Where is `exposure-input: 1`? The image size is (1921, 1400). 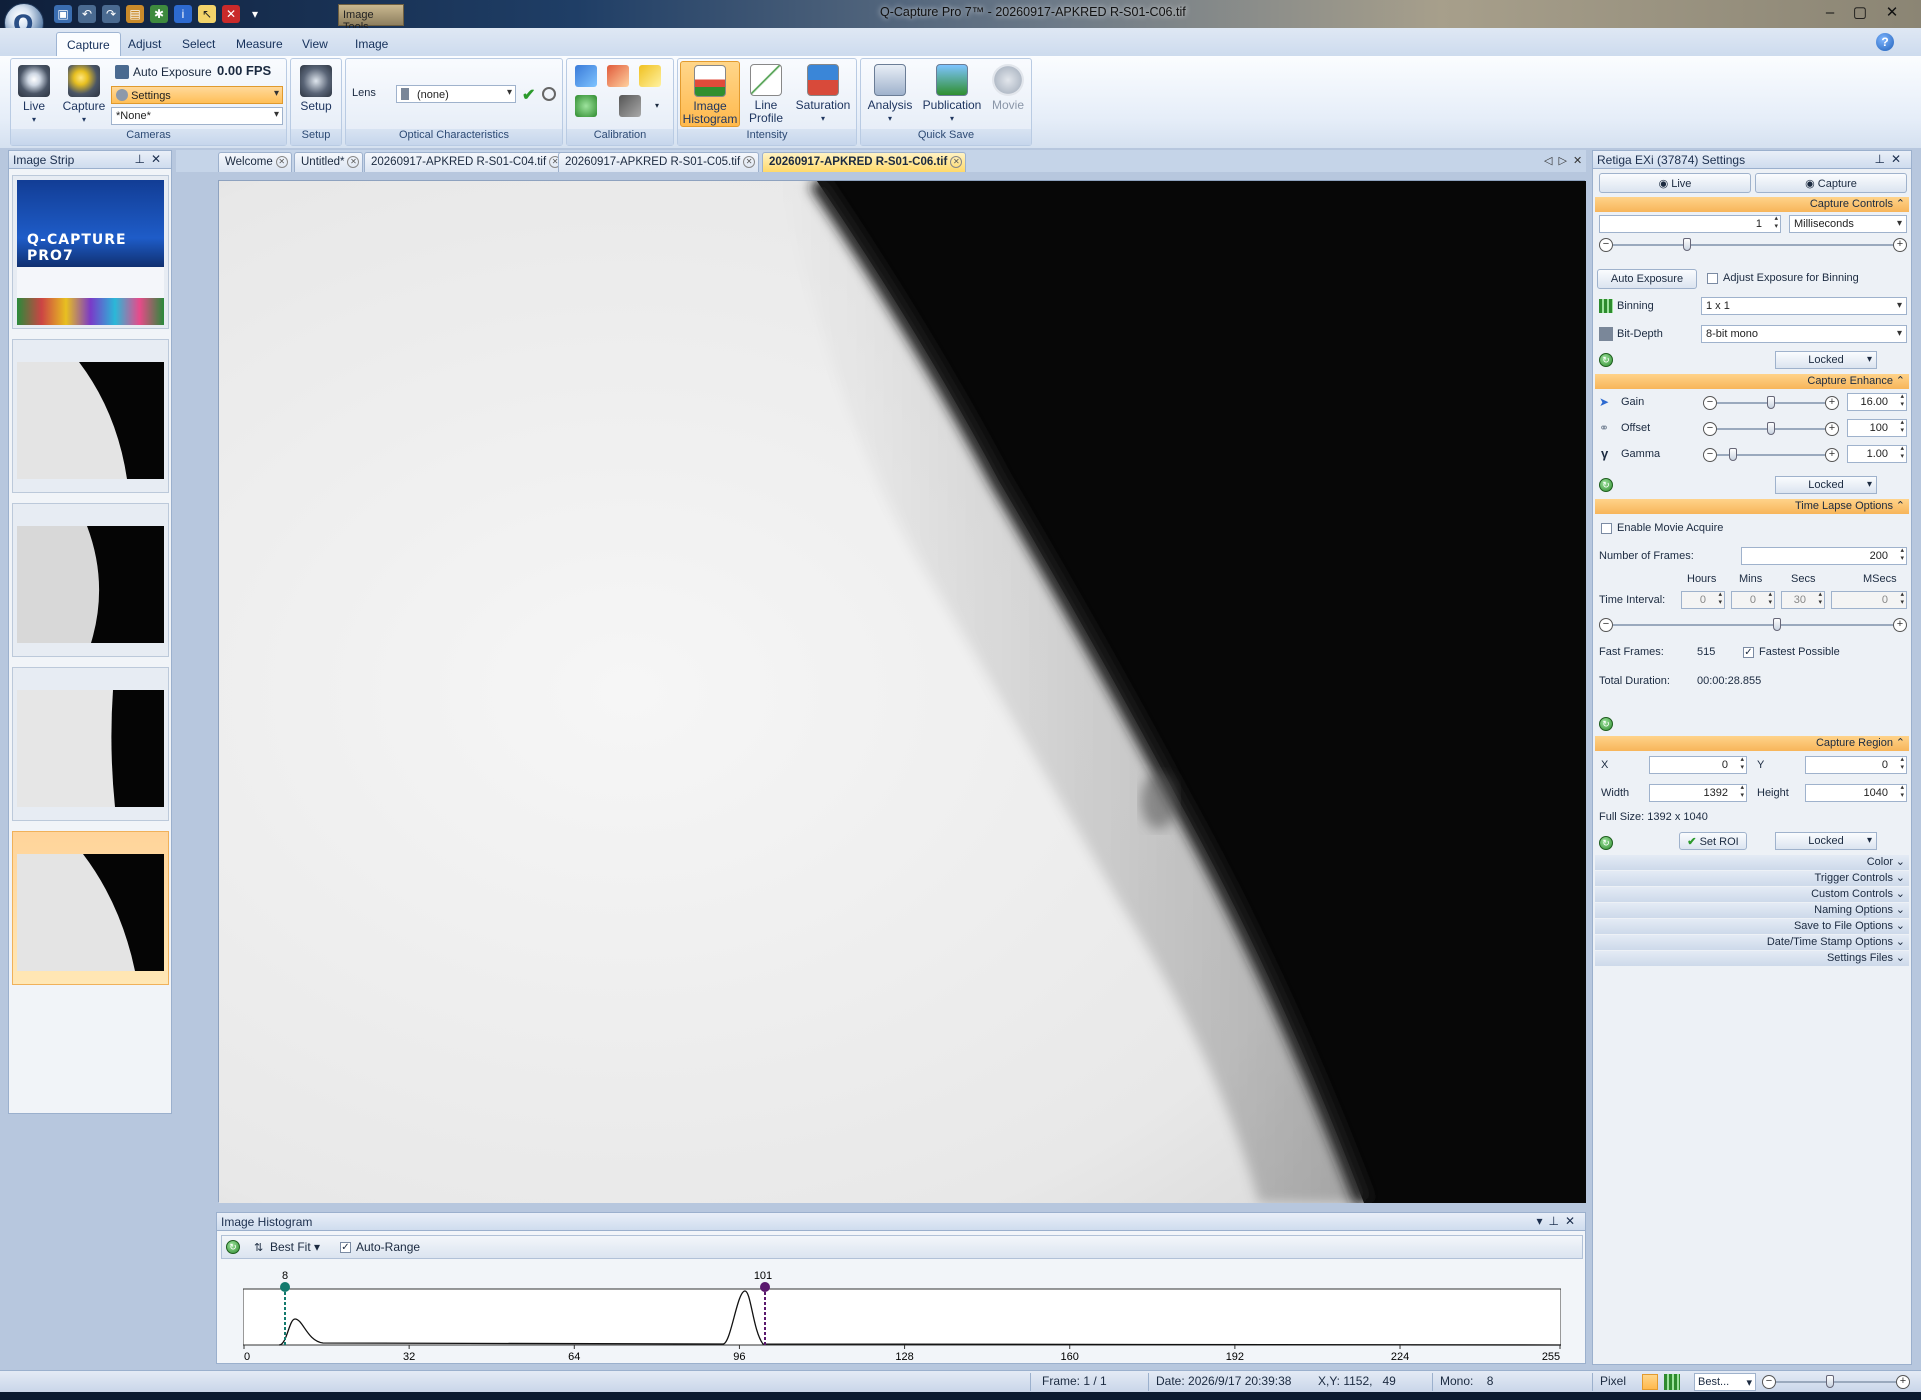 exposure-input: 1 is located at coordinates (1690, 224).